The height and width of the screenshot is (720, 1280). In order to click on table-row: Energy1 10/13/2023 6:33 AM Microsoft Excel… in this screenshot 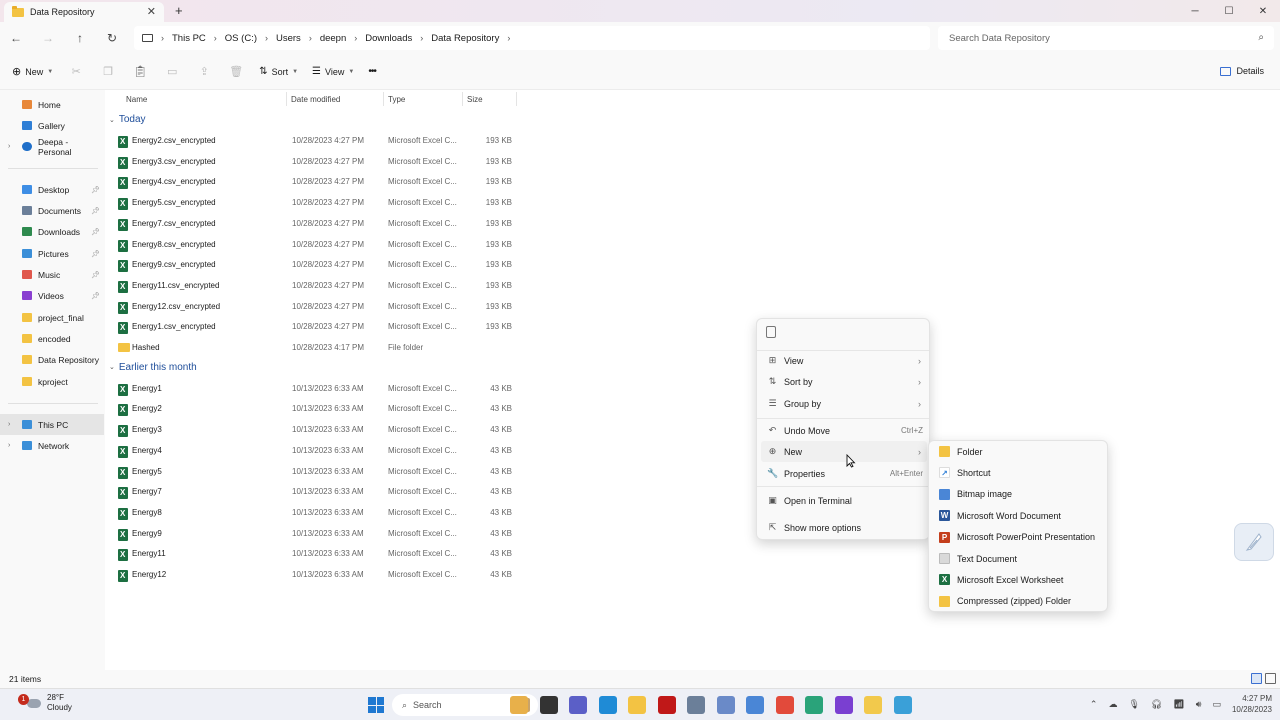, I will do `click(317, 389)`.